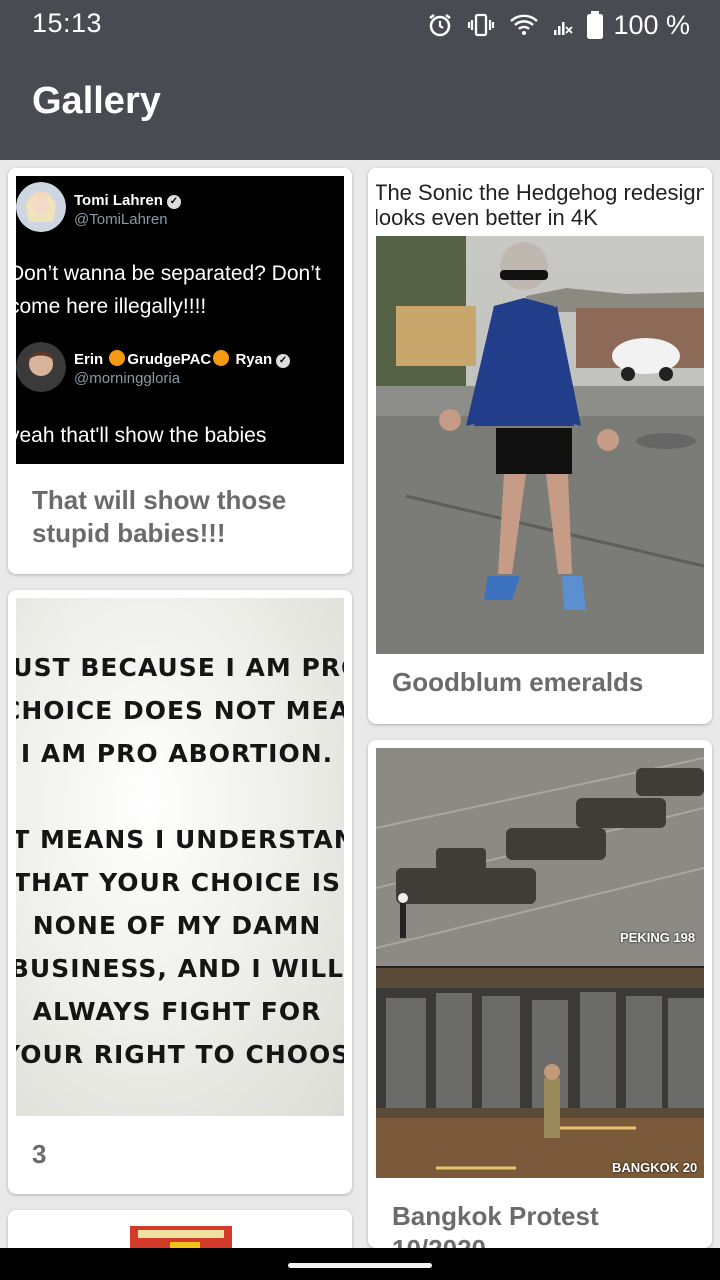 This screenshot has width=720, height=1280. What do you see at coordinates (518, 682) in the screenshot?
I see `card-caption: Goodblum emeralds` at bounding box center [518, 682].